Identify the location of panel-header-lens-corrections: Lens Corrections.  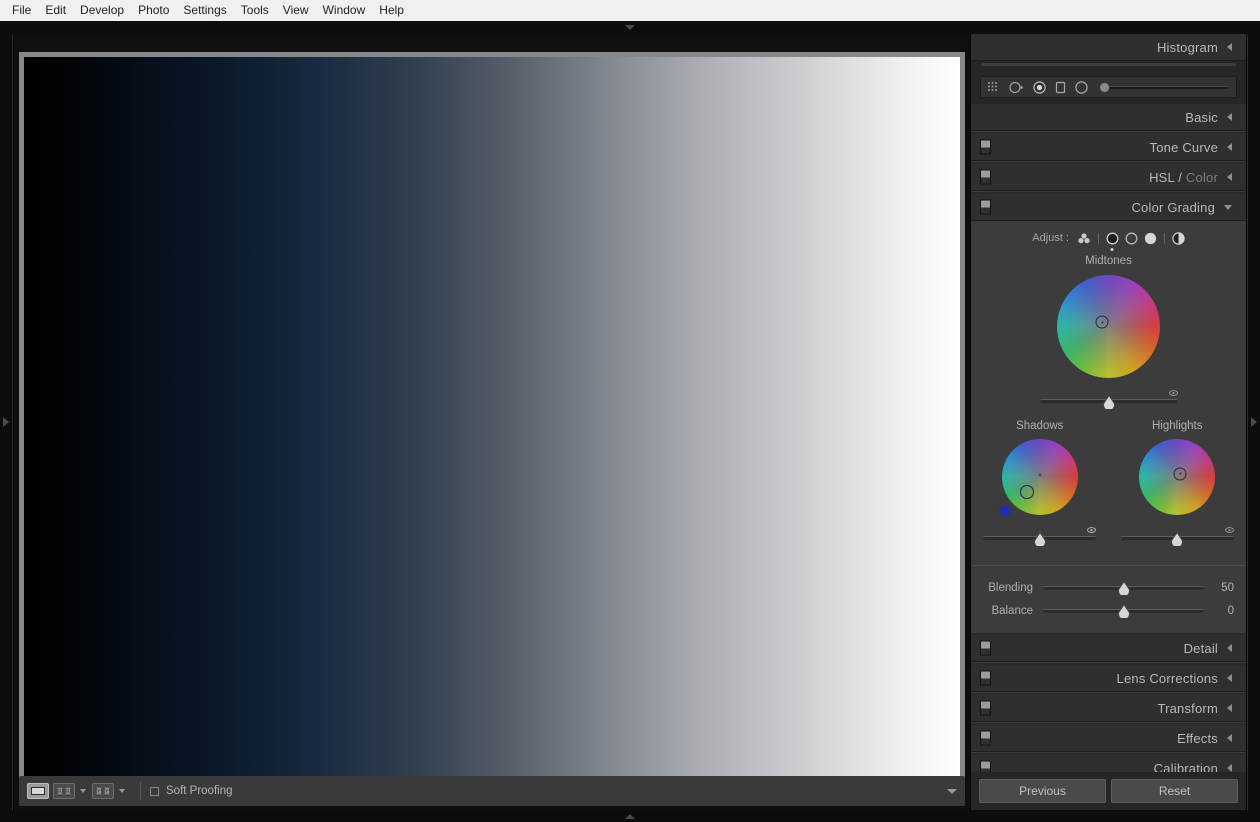
(1108, 678).